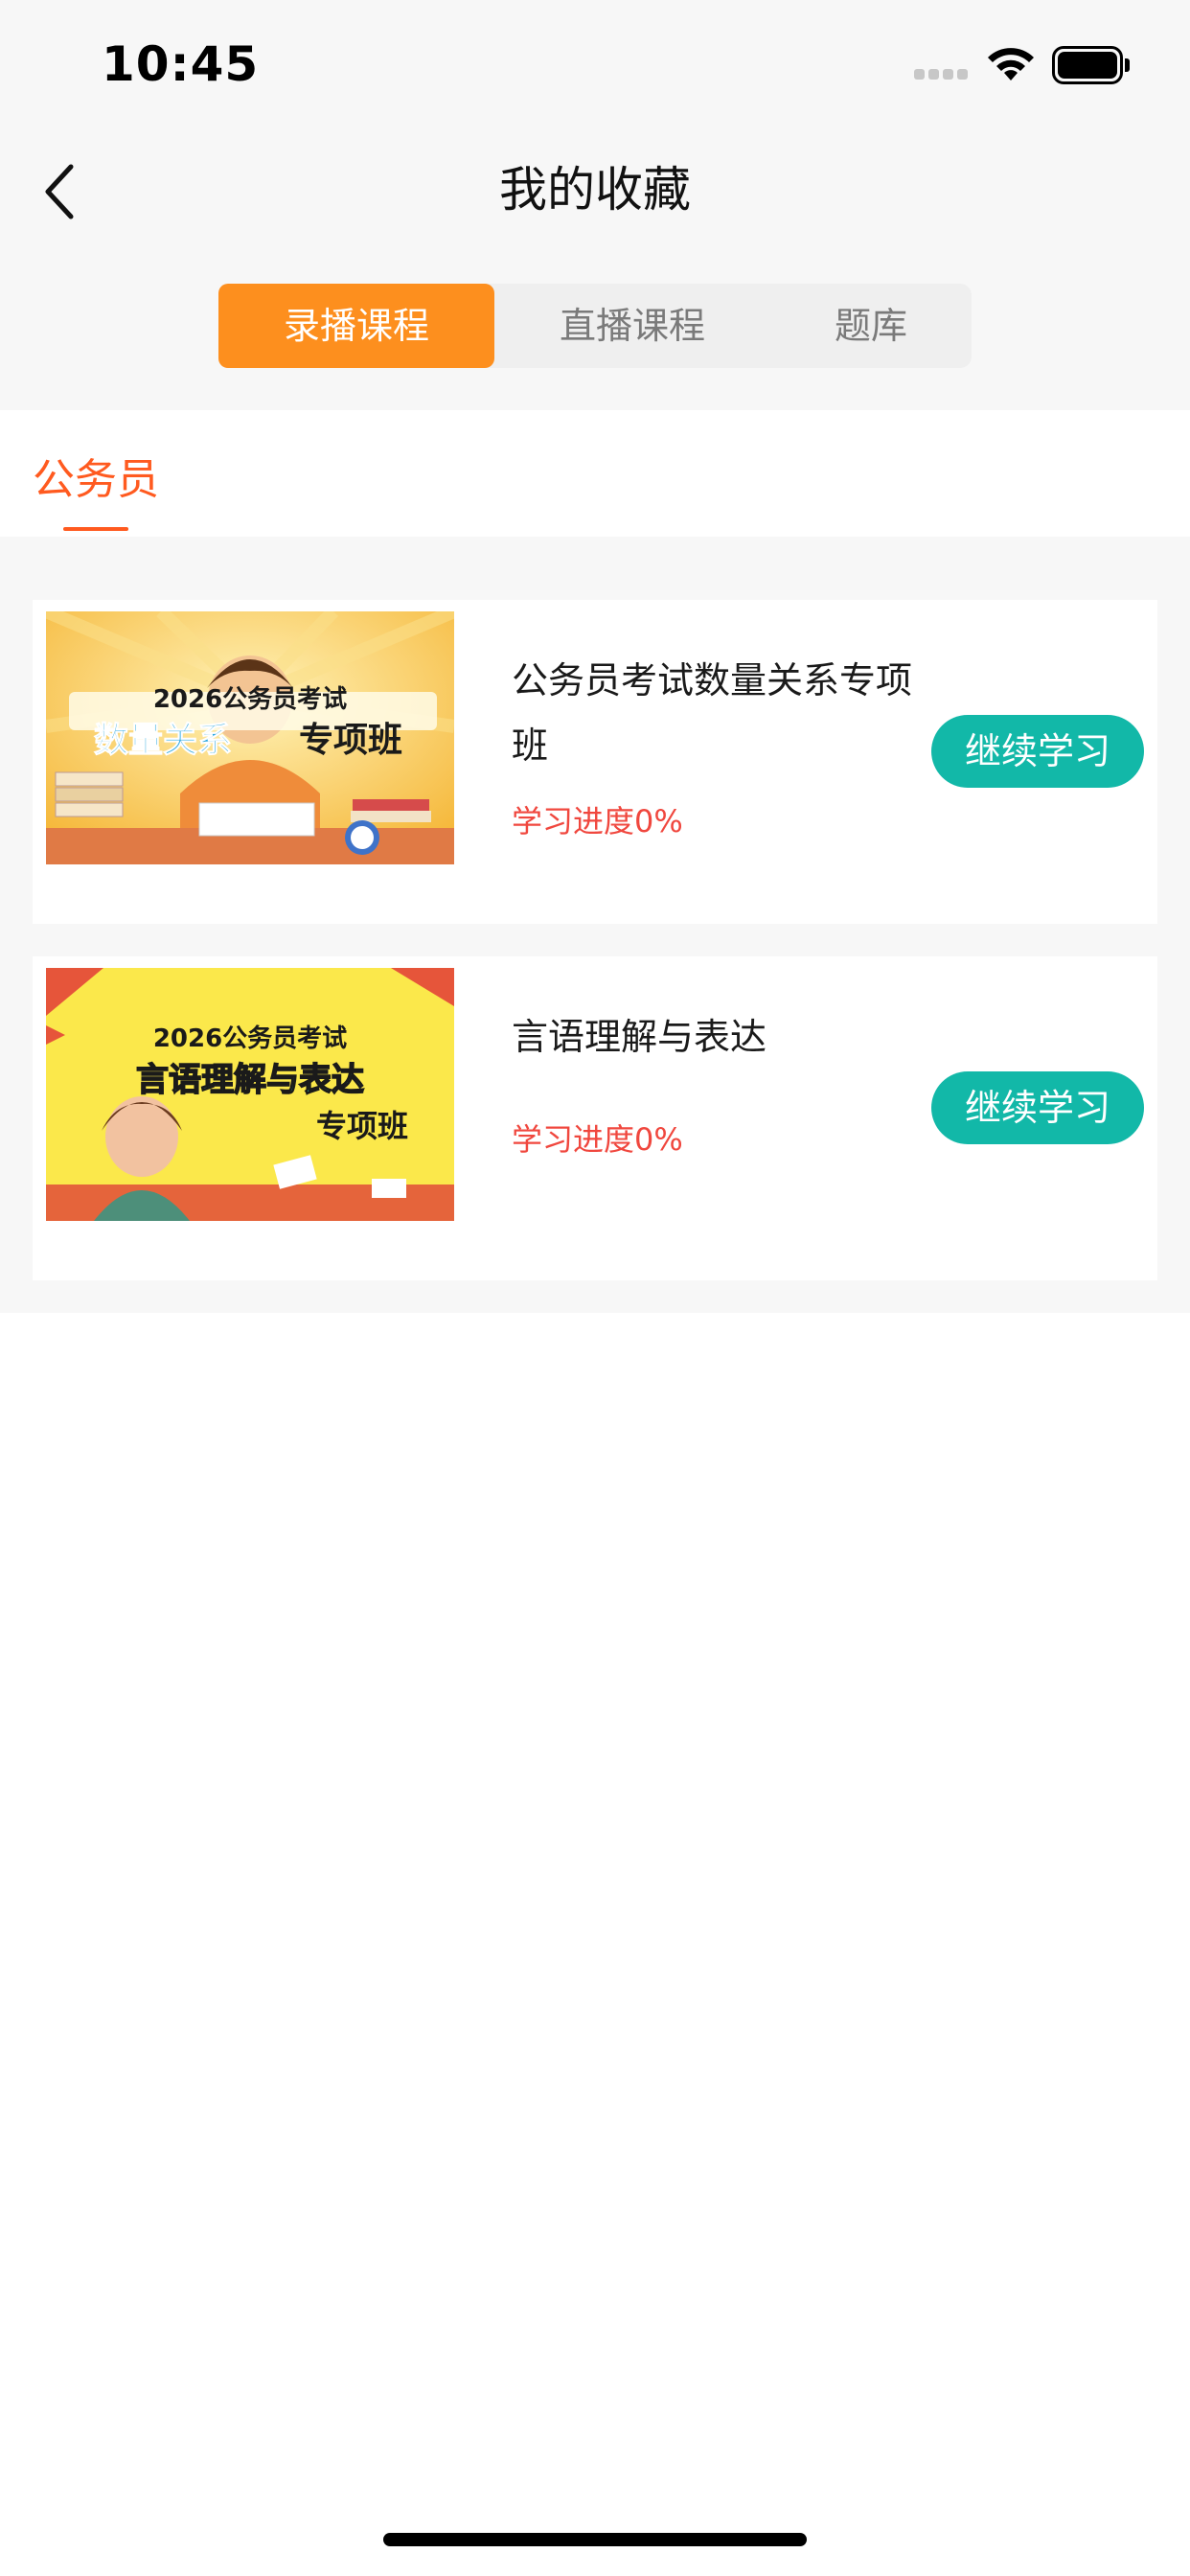 Image resolution: width=1190 pixels, height=2576 pixels. I want to click on course-type-tabs: 录播课程 直播课程 题库, so click(595, 326).